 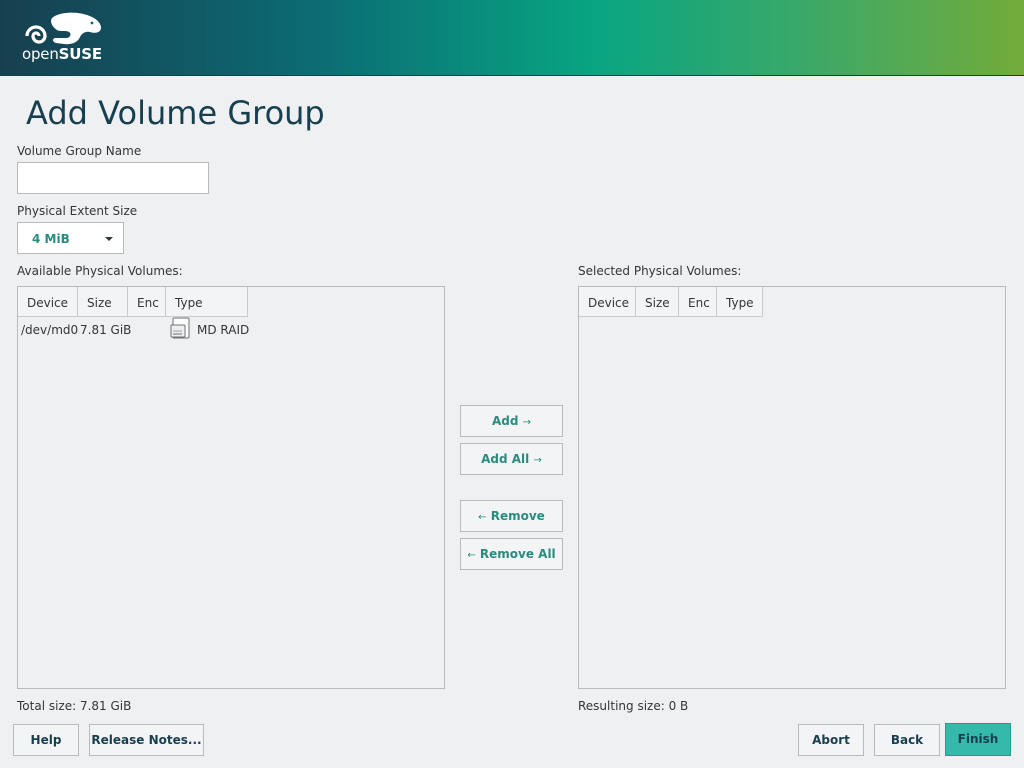 I want to click on add-all-button-label: Add All, so click(x=505, y=459).